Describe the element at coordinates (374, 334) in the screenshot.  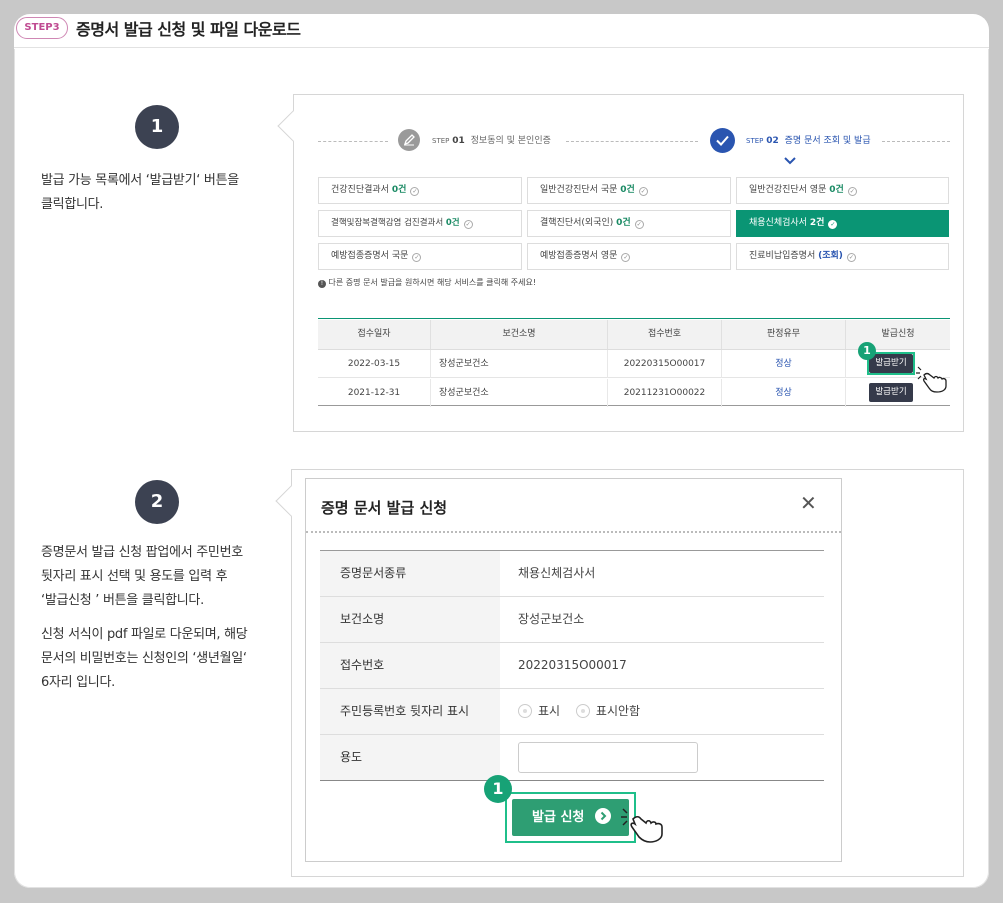
I see `table-header: 접수일자` at that location.